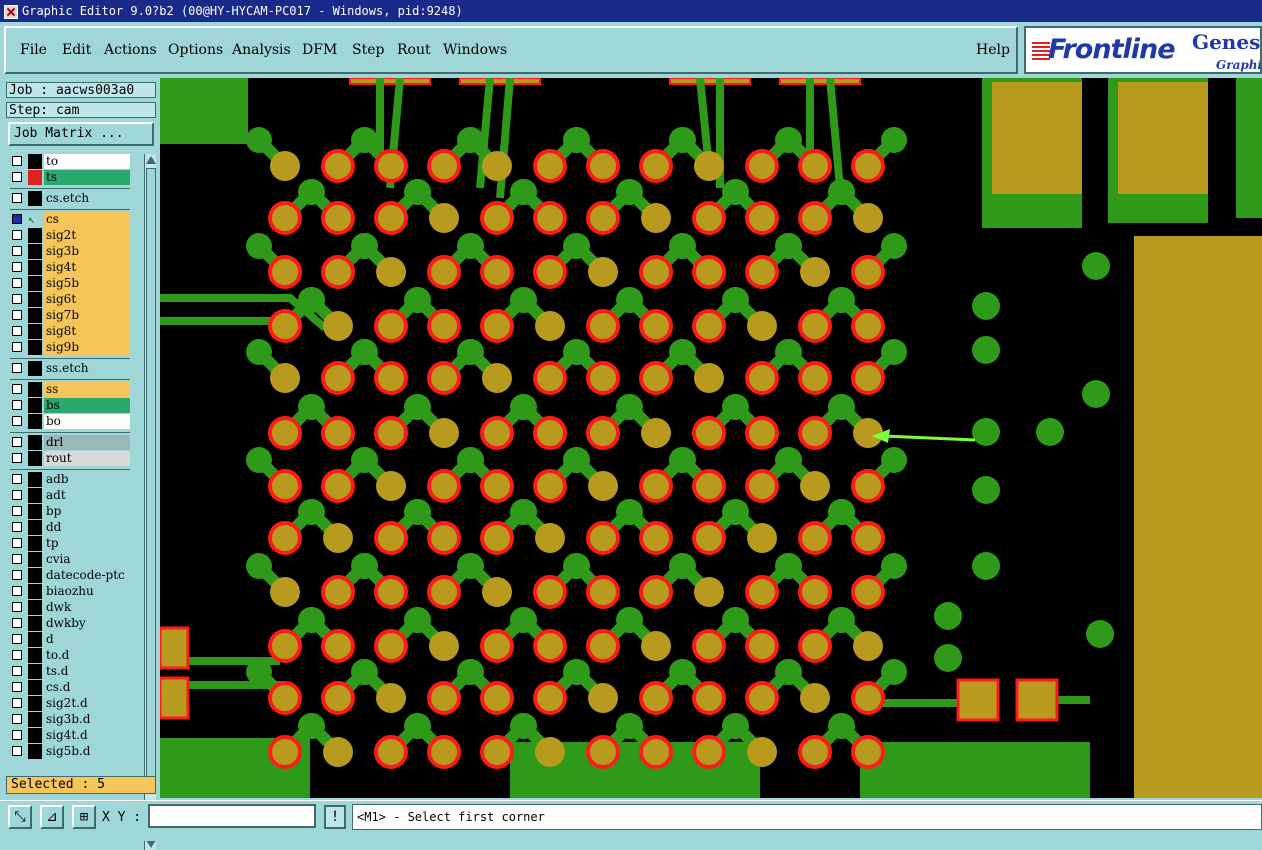 This screenshot has width=1262, height=850. What do you see at coordinates (70, 671) in the screenshot?
I see `layer-row: ts.d` at bounding box center [70, 671].